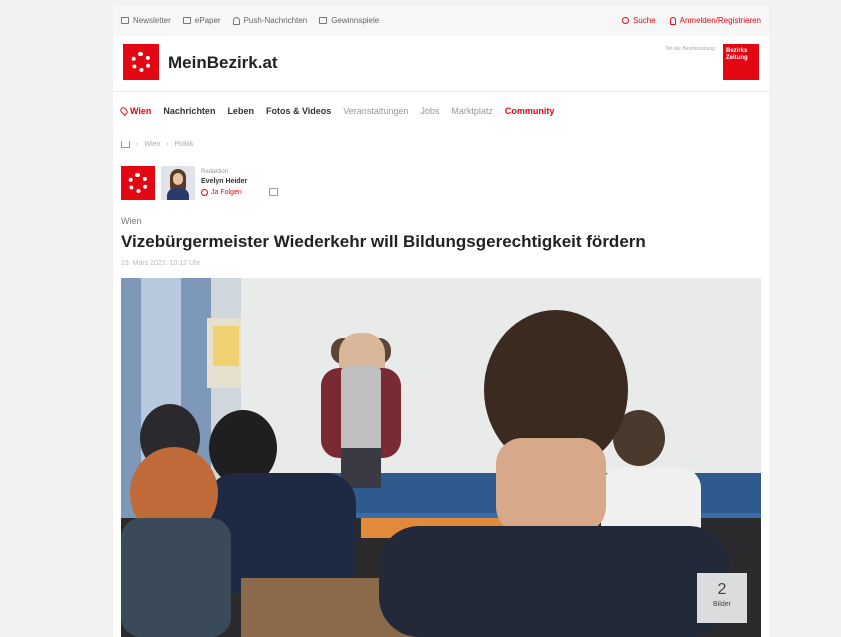  I want to click on author-name: Evelyn Heider, so click(224, 181).